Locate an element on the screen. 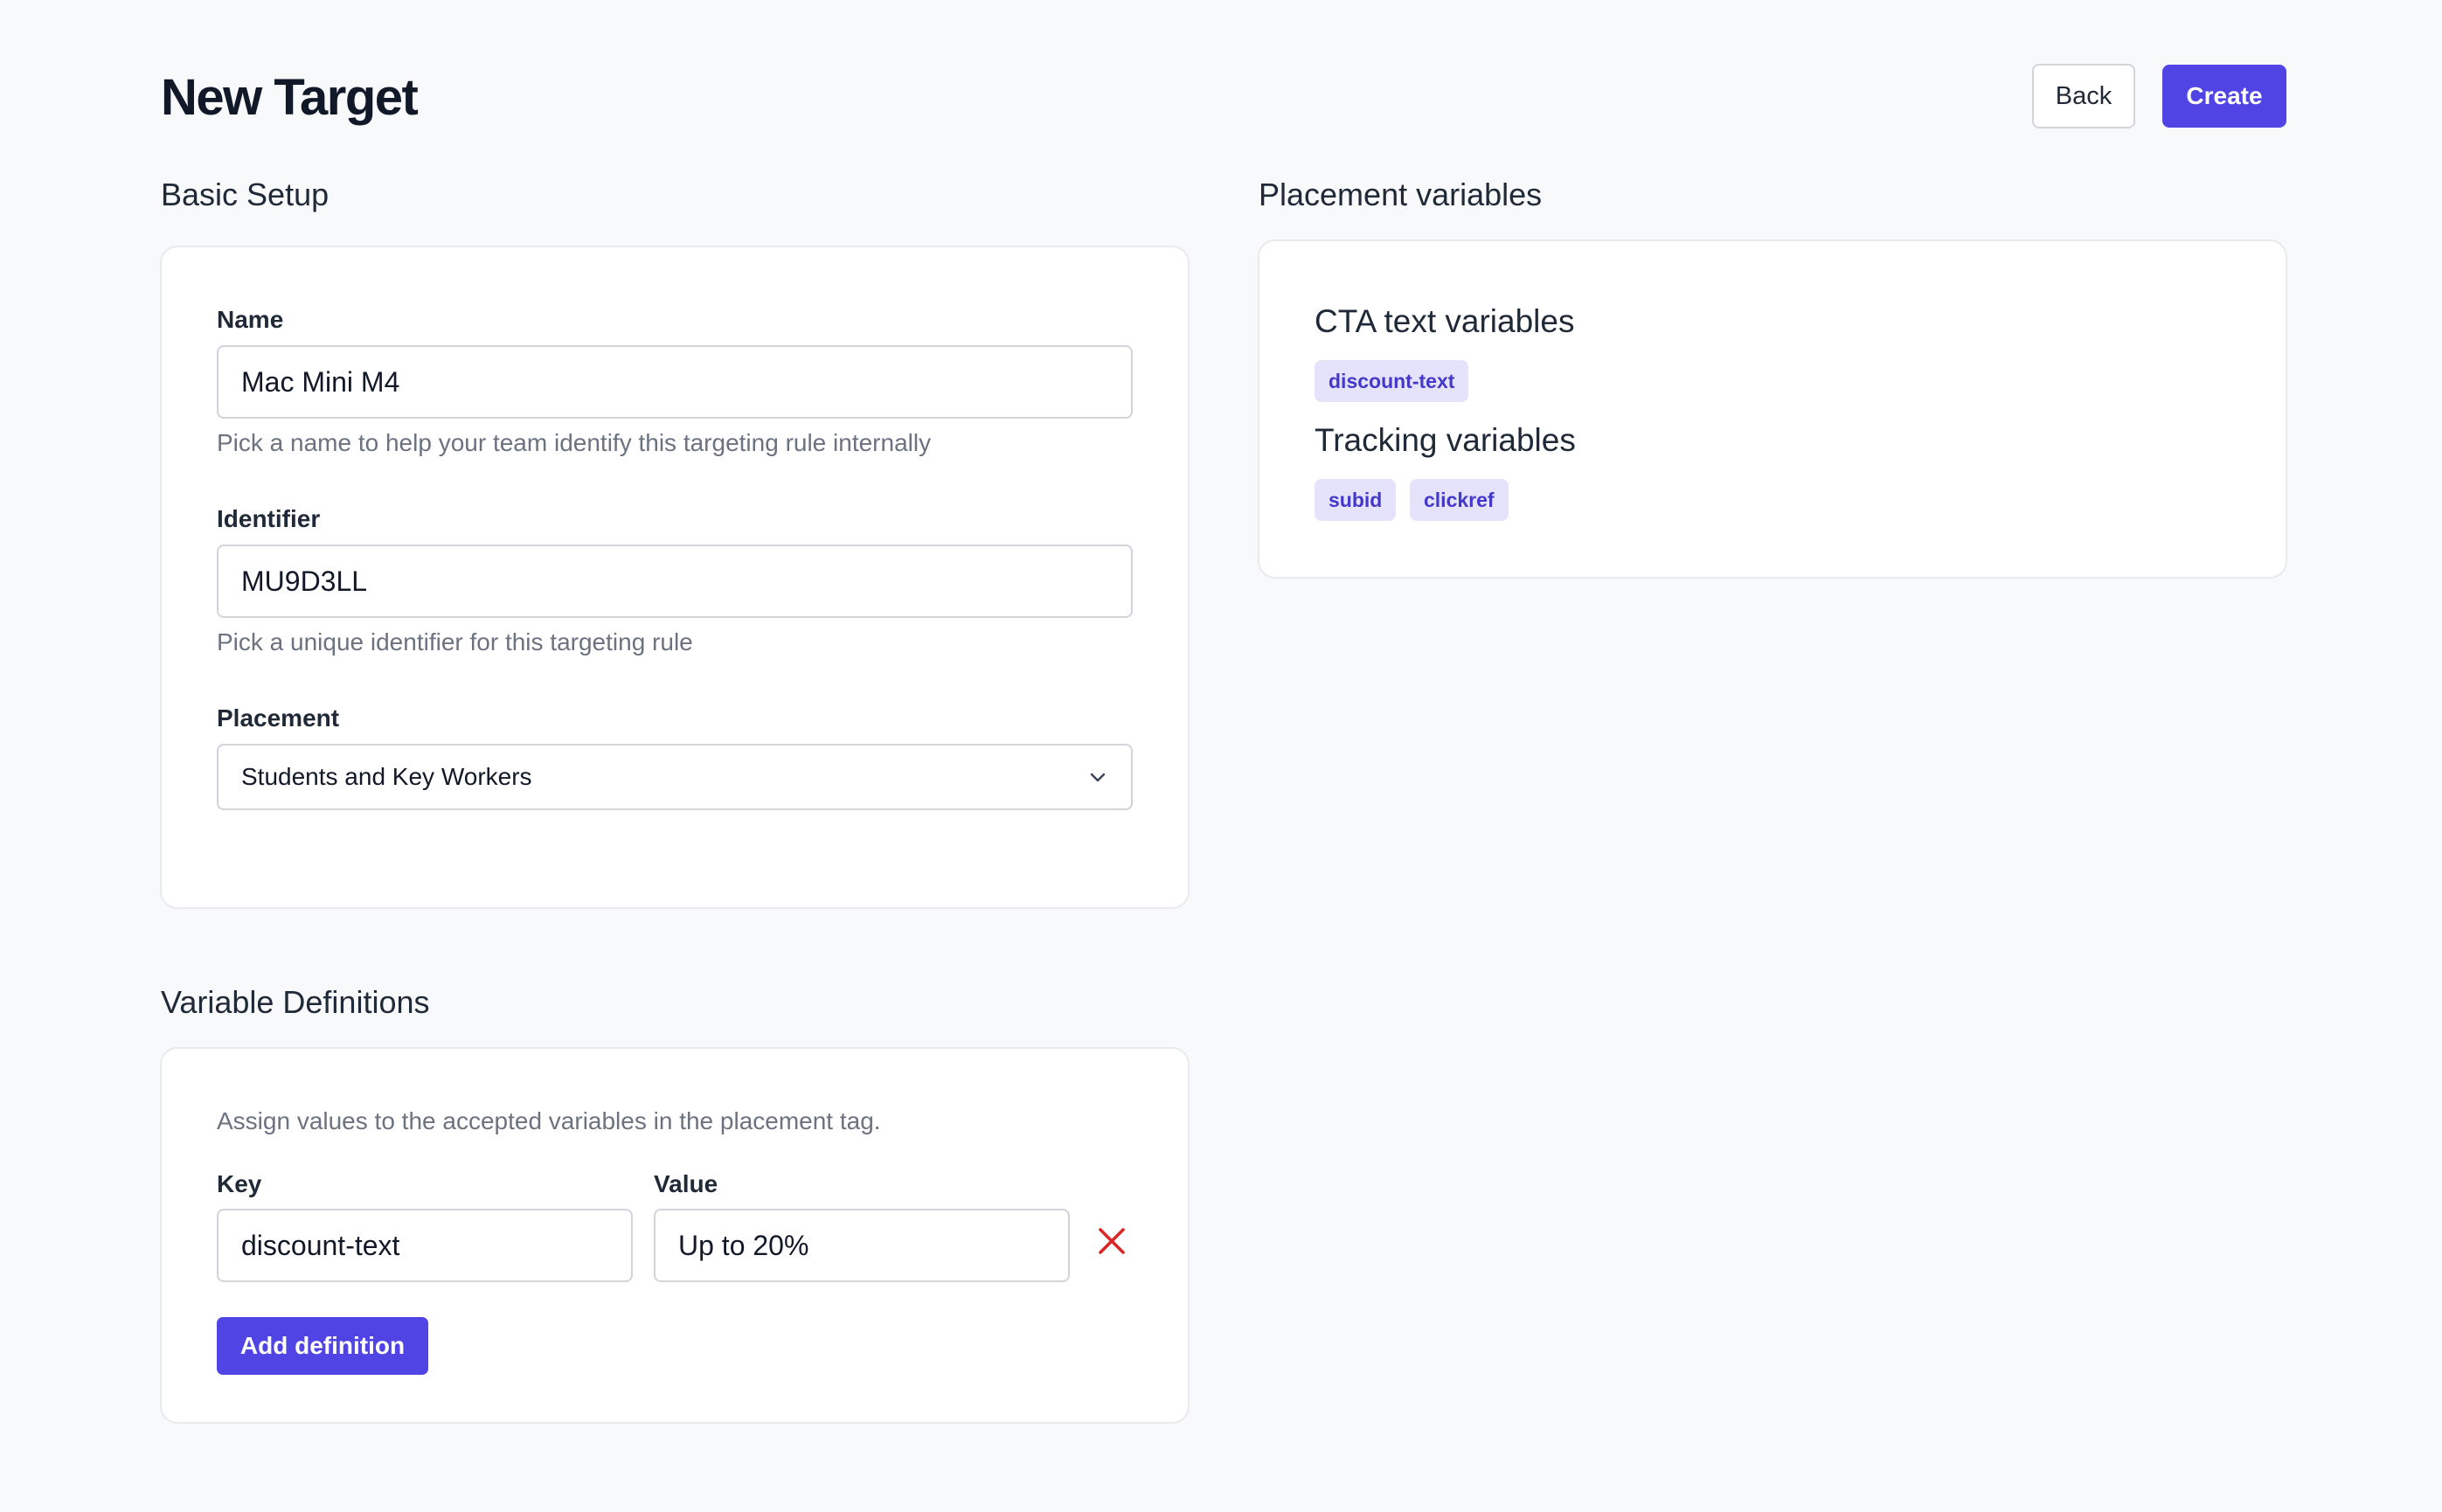 The image size is (2442, 1512). cta-text-variables-heading: CTA text variables is located at coordinates (1445, 321).